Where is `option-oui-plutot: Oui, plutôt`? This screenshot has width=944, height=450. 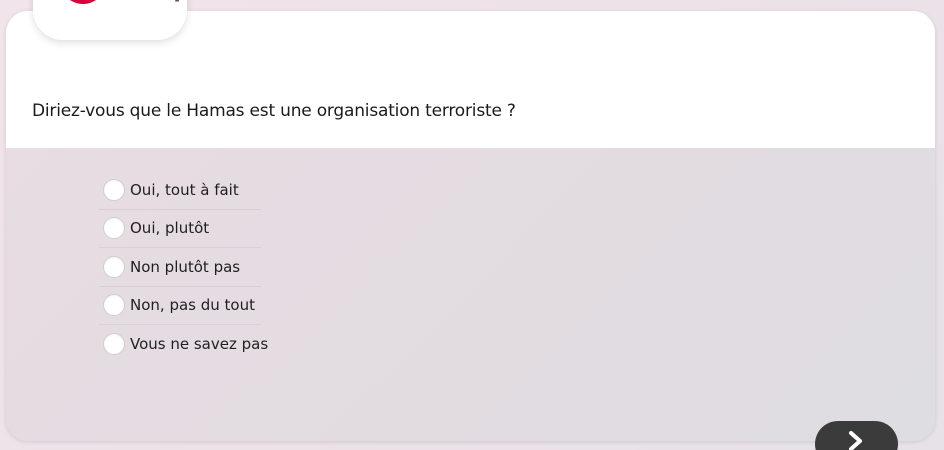 option-oui-plutot: Oui, plutôt is located at coordinates (180, 229).